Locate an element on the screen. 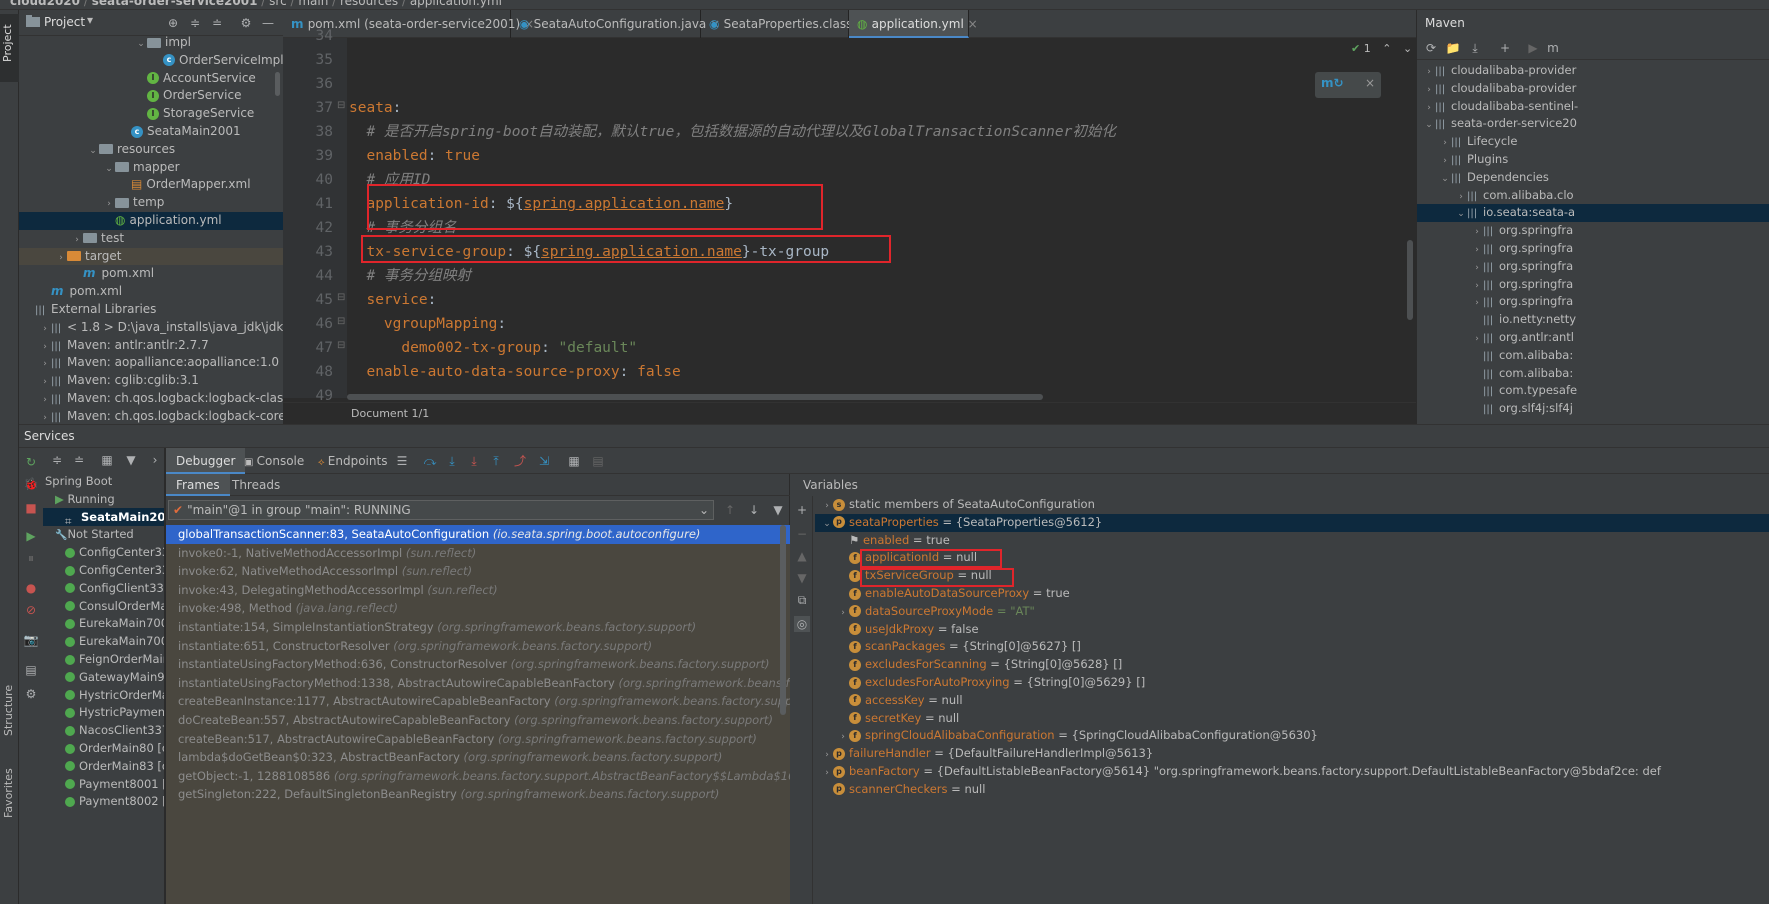 This screenshot has width=1769, height=904. variable-row: › f dataSourceProxyMode = "AT" is located at coordinates (1292, 612).